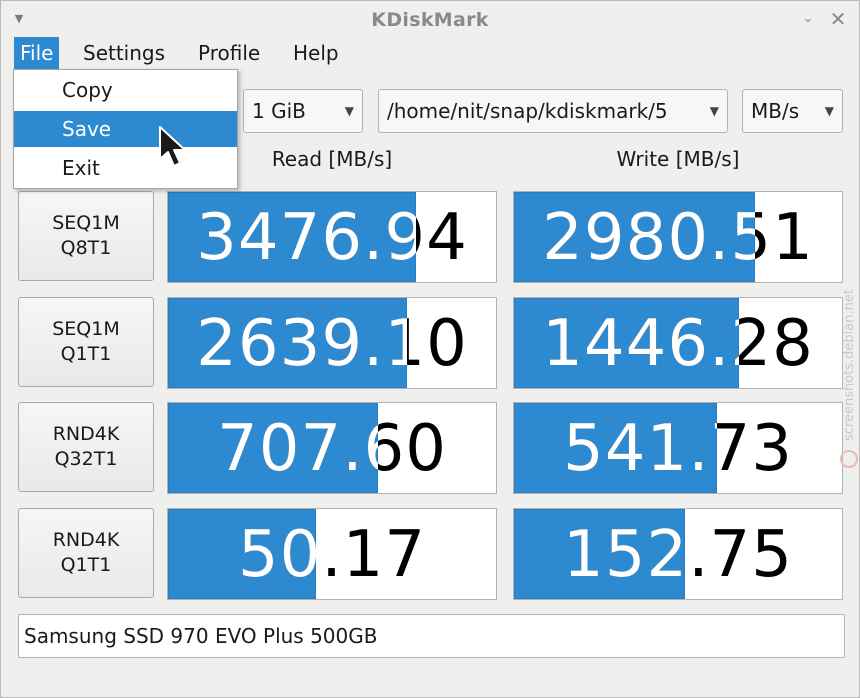 The width and height of the screenshot is (860, 698). What do you see at coordinates (808, 19) in the screenshot?
I see `minimize-icon: ⌄` at bounding box center [808, 19].